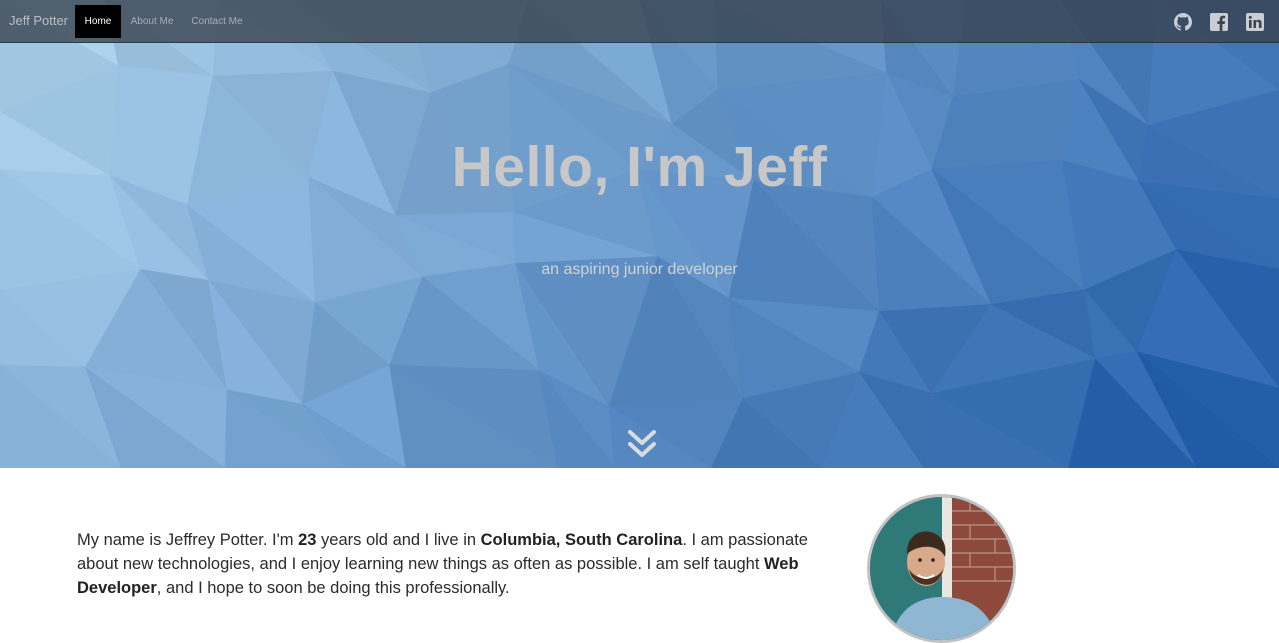  Describe the element at coordinates (307, 540) in the screenshot. I see `age-highlight: 23` at that location.